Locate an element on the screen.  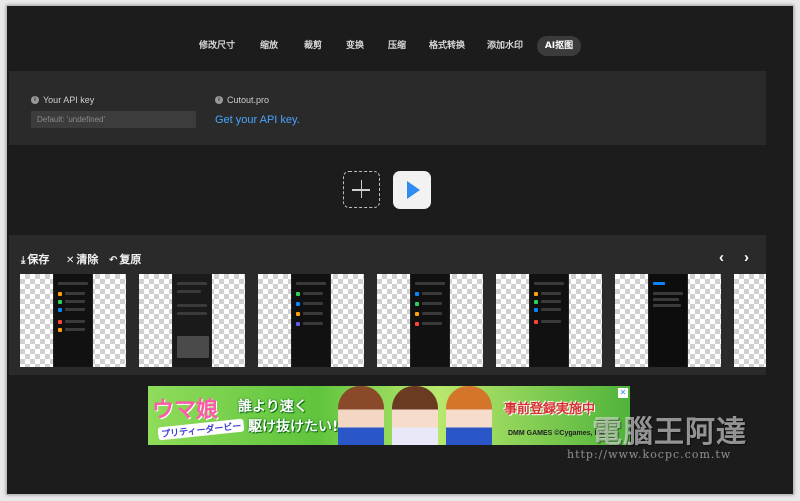
chevron-left-icon: ‹ is located at coordinates (721, 257).